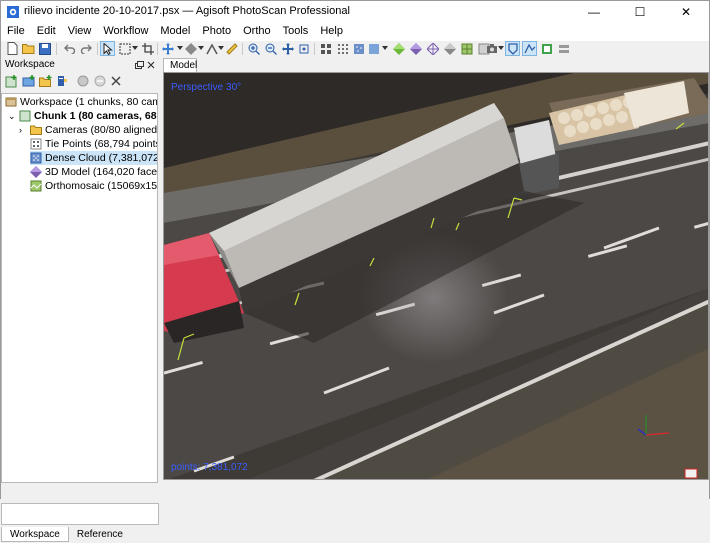  Describe the element at coordinates (13, 12) in the screenshot. I see `photoscan-app-icon` at that location.